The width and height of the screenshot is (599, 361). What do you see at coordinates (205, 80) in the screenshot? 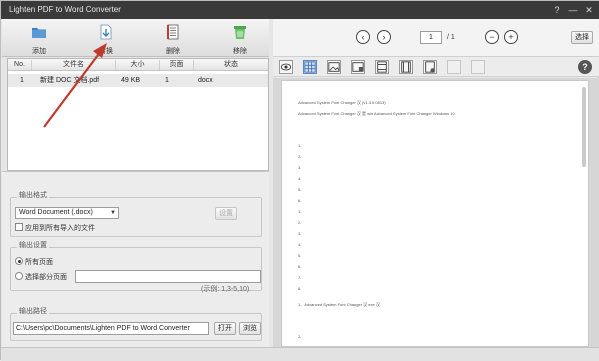
I see `row-status: docx` at bounding box center [205, 80].